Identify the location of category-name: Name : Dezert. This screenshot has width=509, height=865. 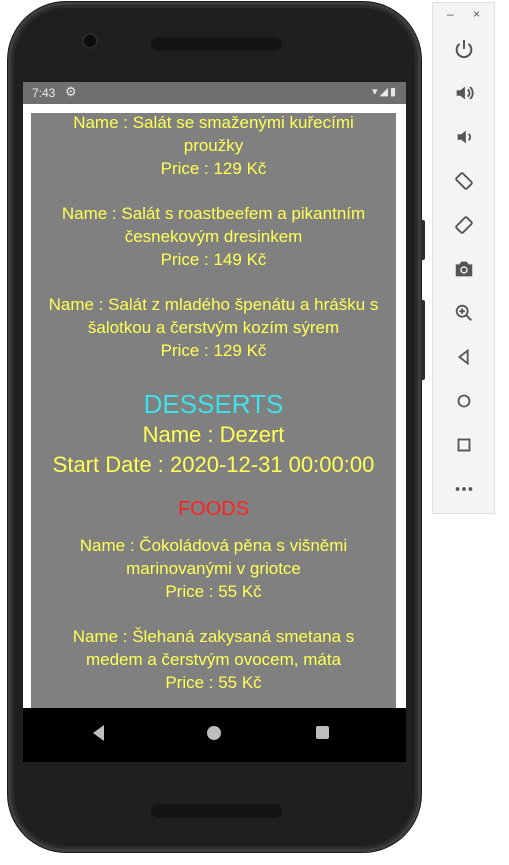
(213, 434).